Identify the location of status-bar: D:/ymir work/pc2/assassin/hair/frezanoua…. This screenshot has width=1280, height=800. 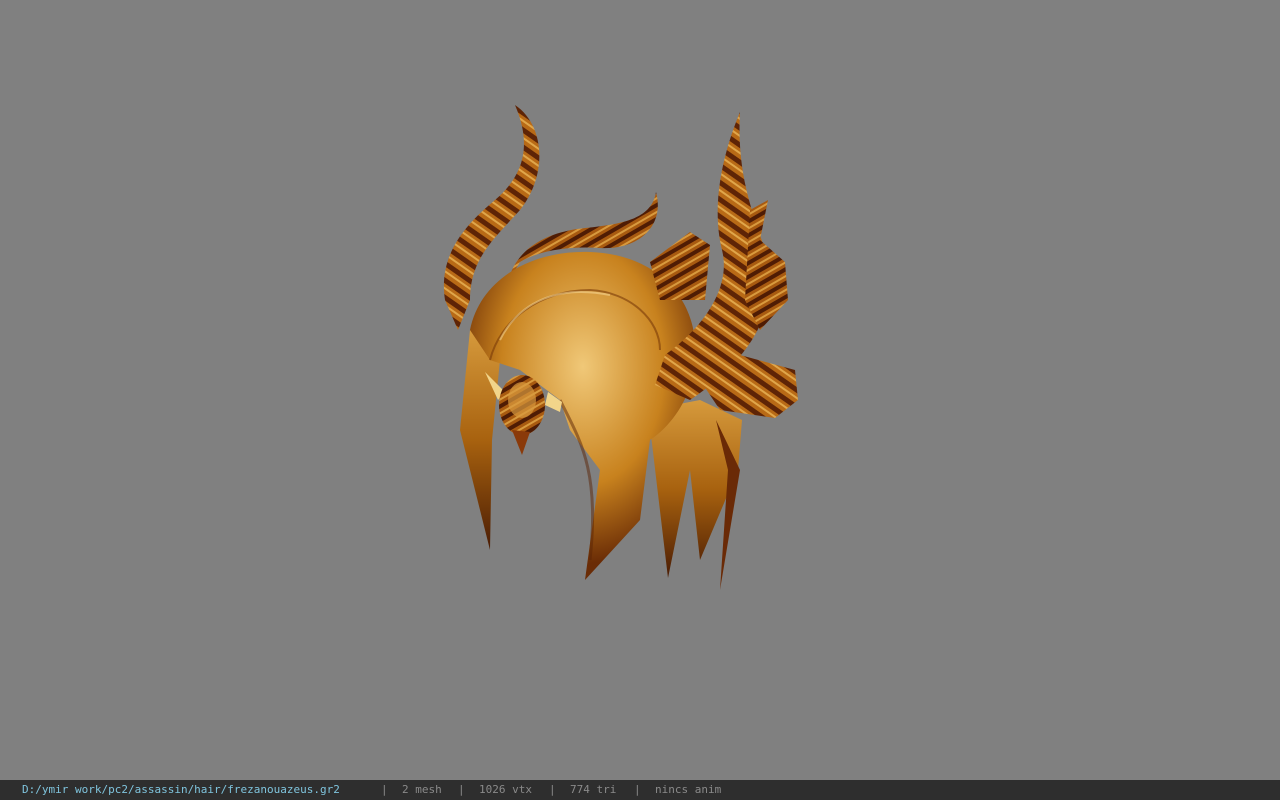
(640, 790).